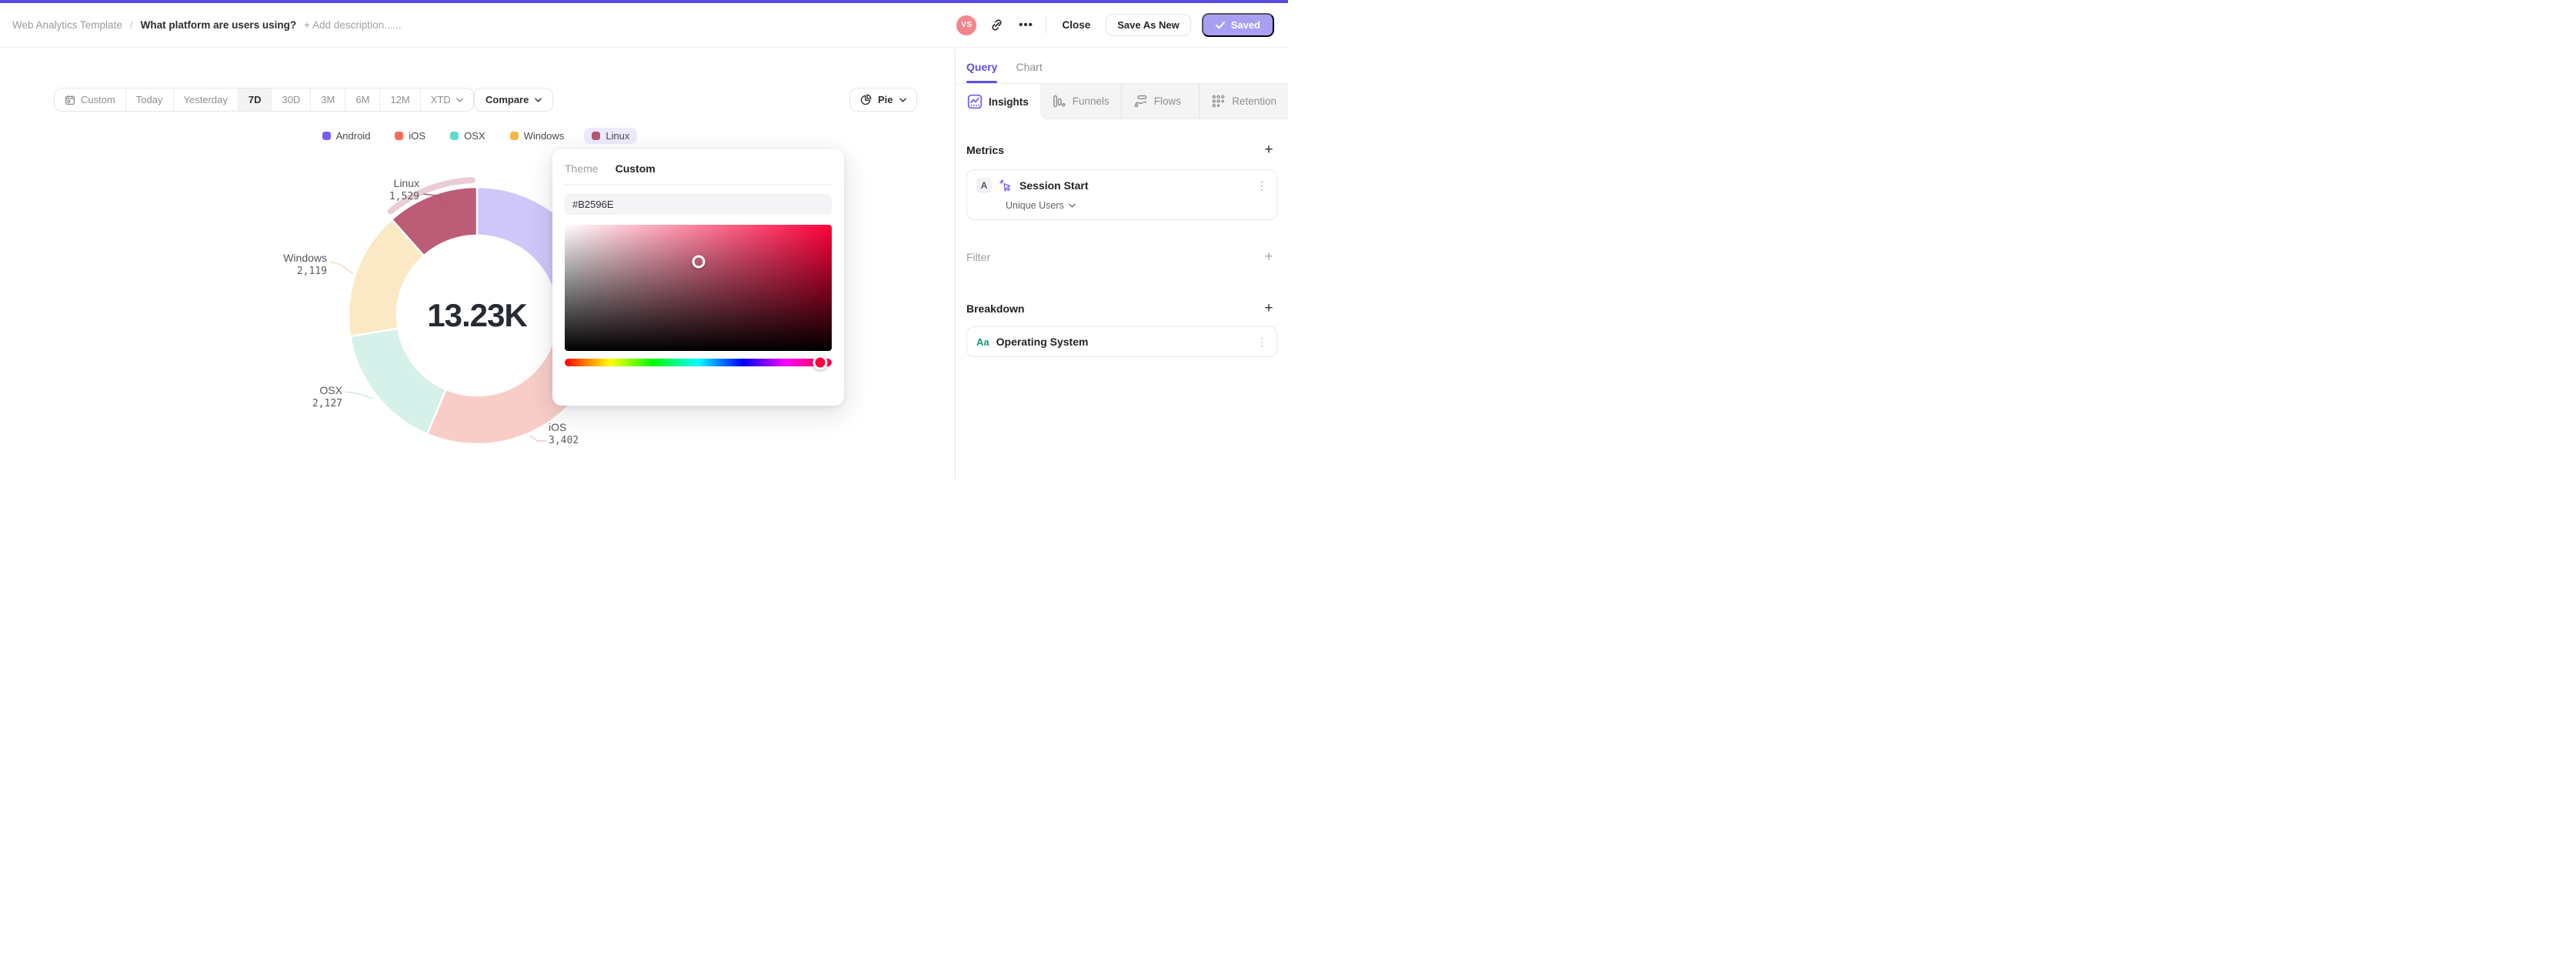  What do you see at coordinates (883, 100) in the screenshot?
I see `chart-type-button: Pie` at bounding box center [883, 100].